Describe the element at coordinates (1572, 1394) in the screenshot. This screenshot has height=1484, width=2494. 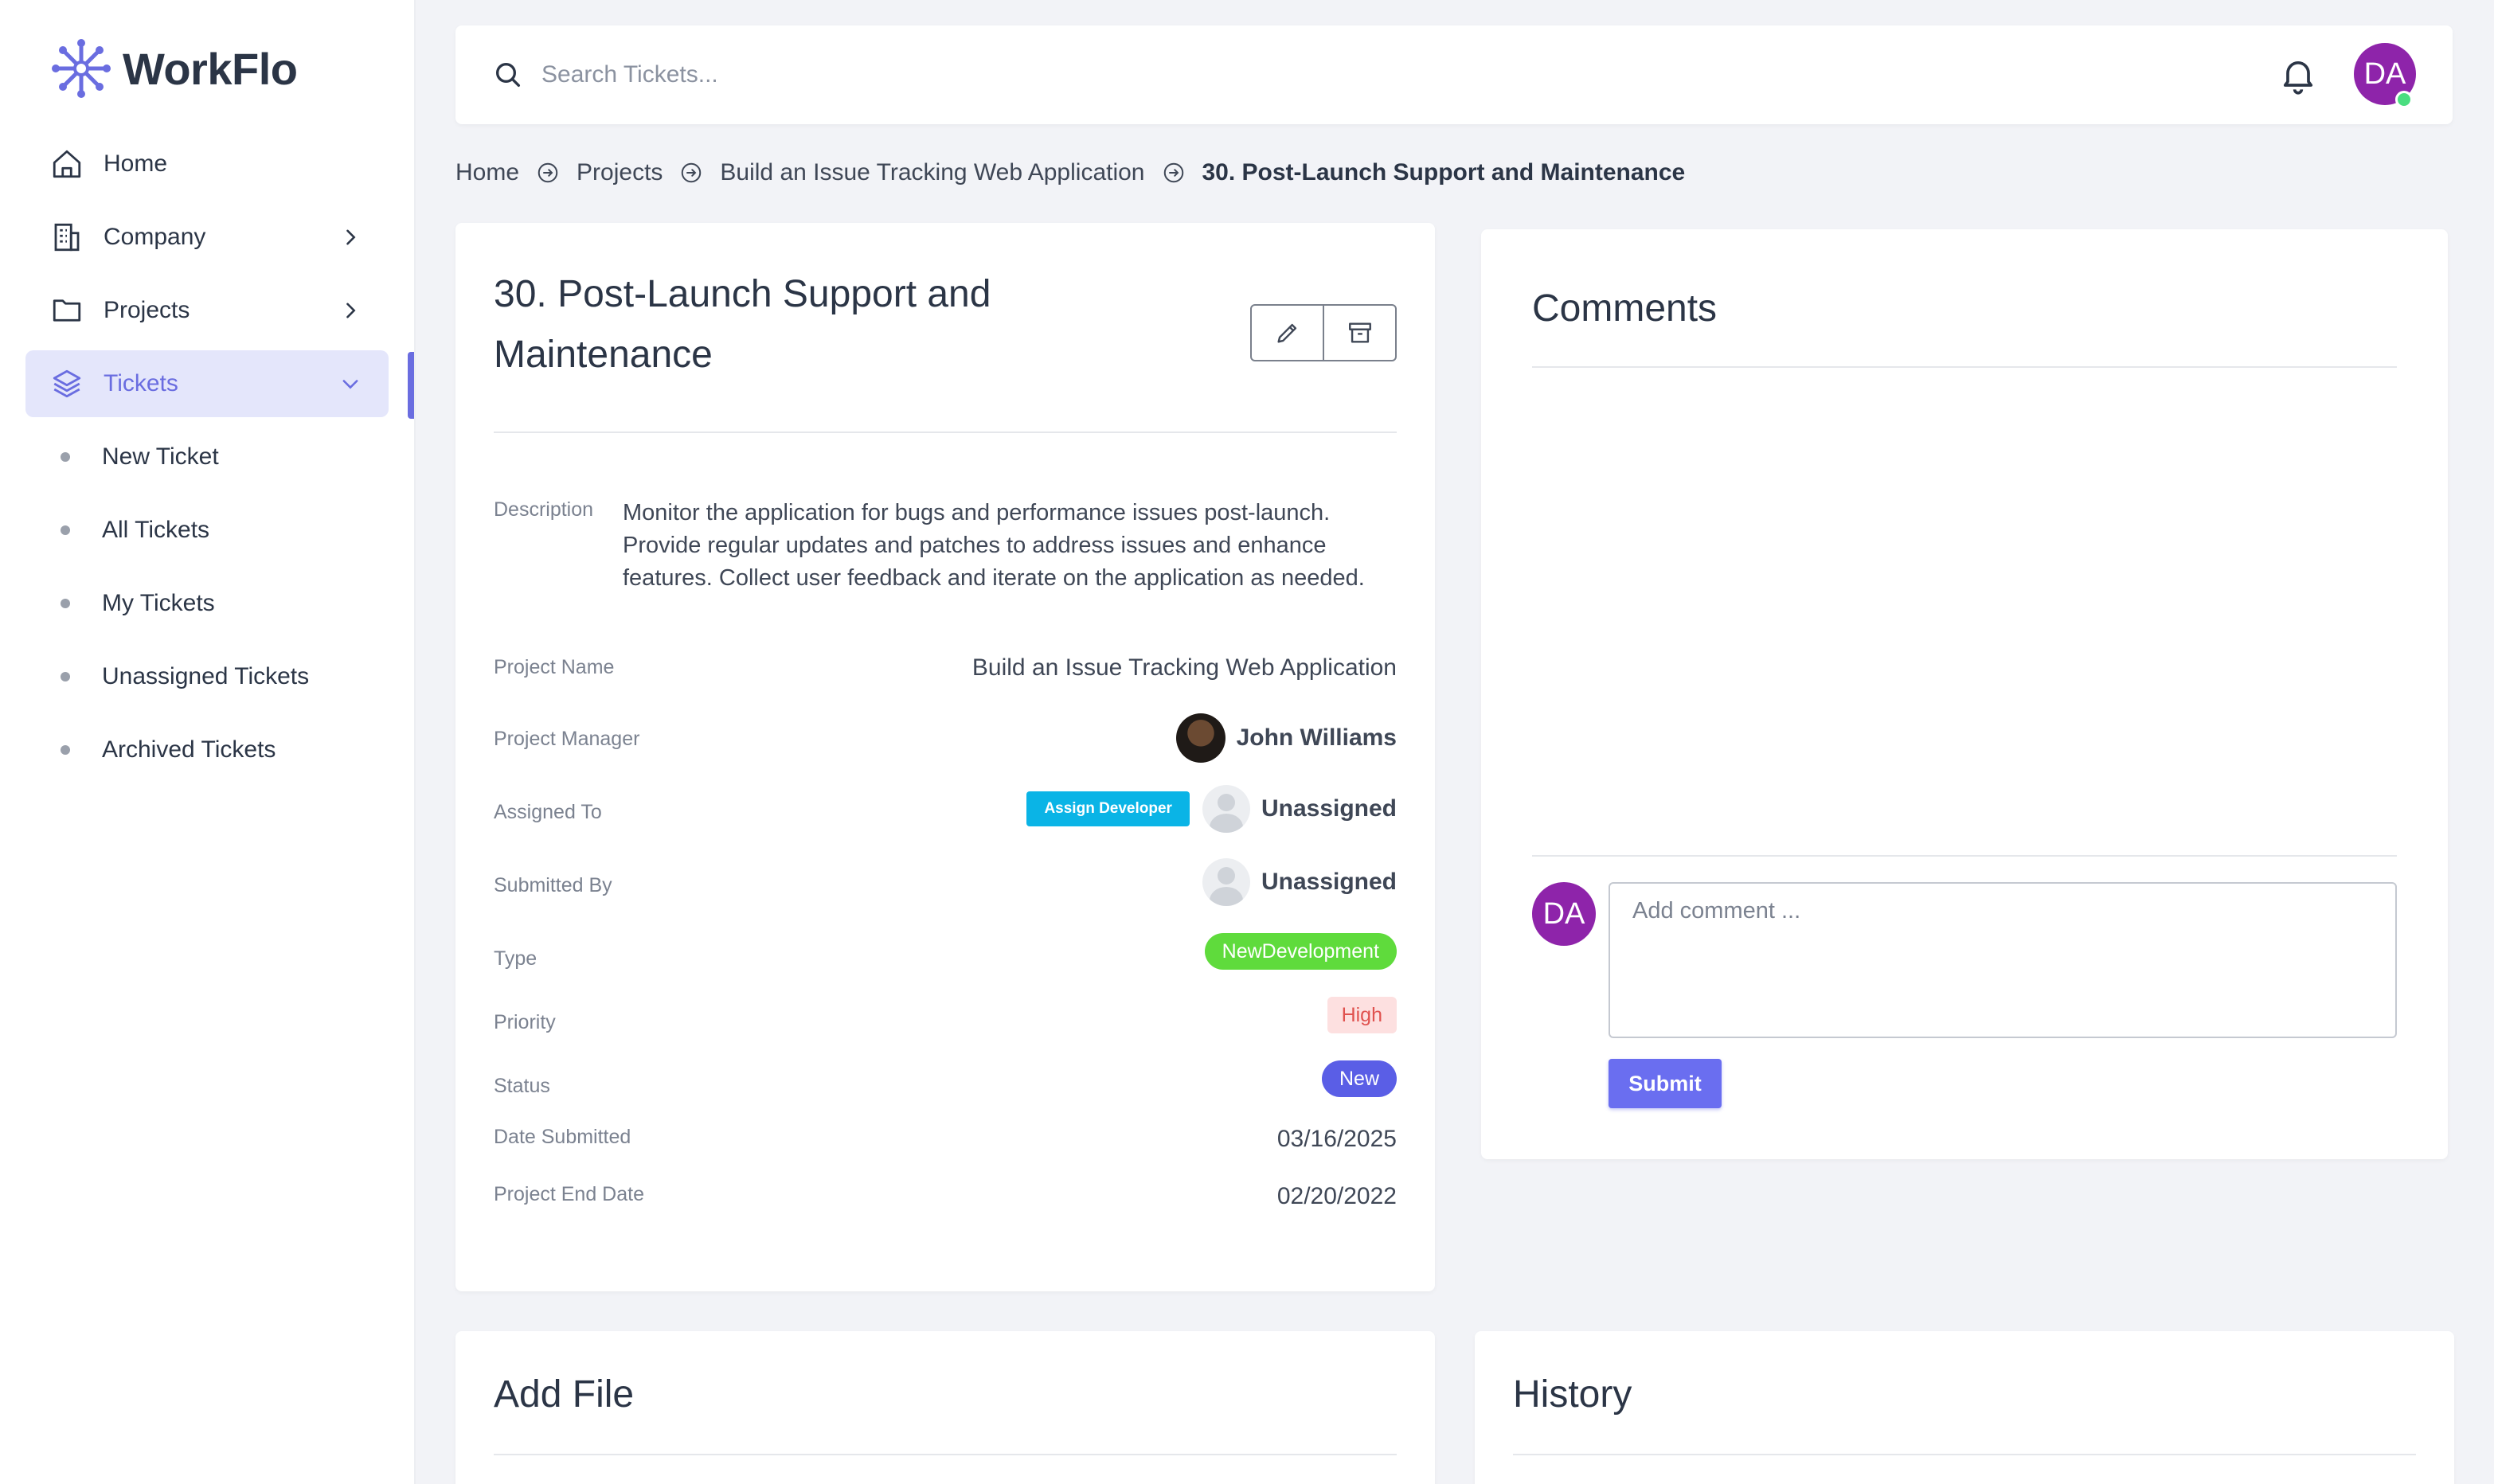
I see `history-title: History` at that location.